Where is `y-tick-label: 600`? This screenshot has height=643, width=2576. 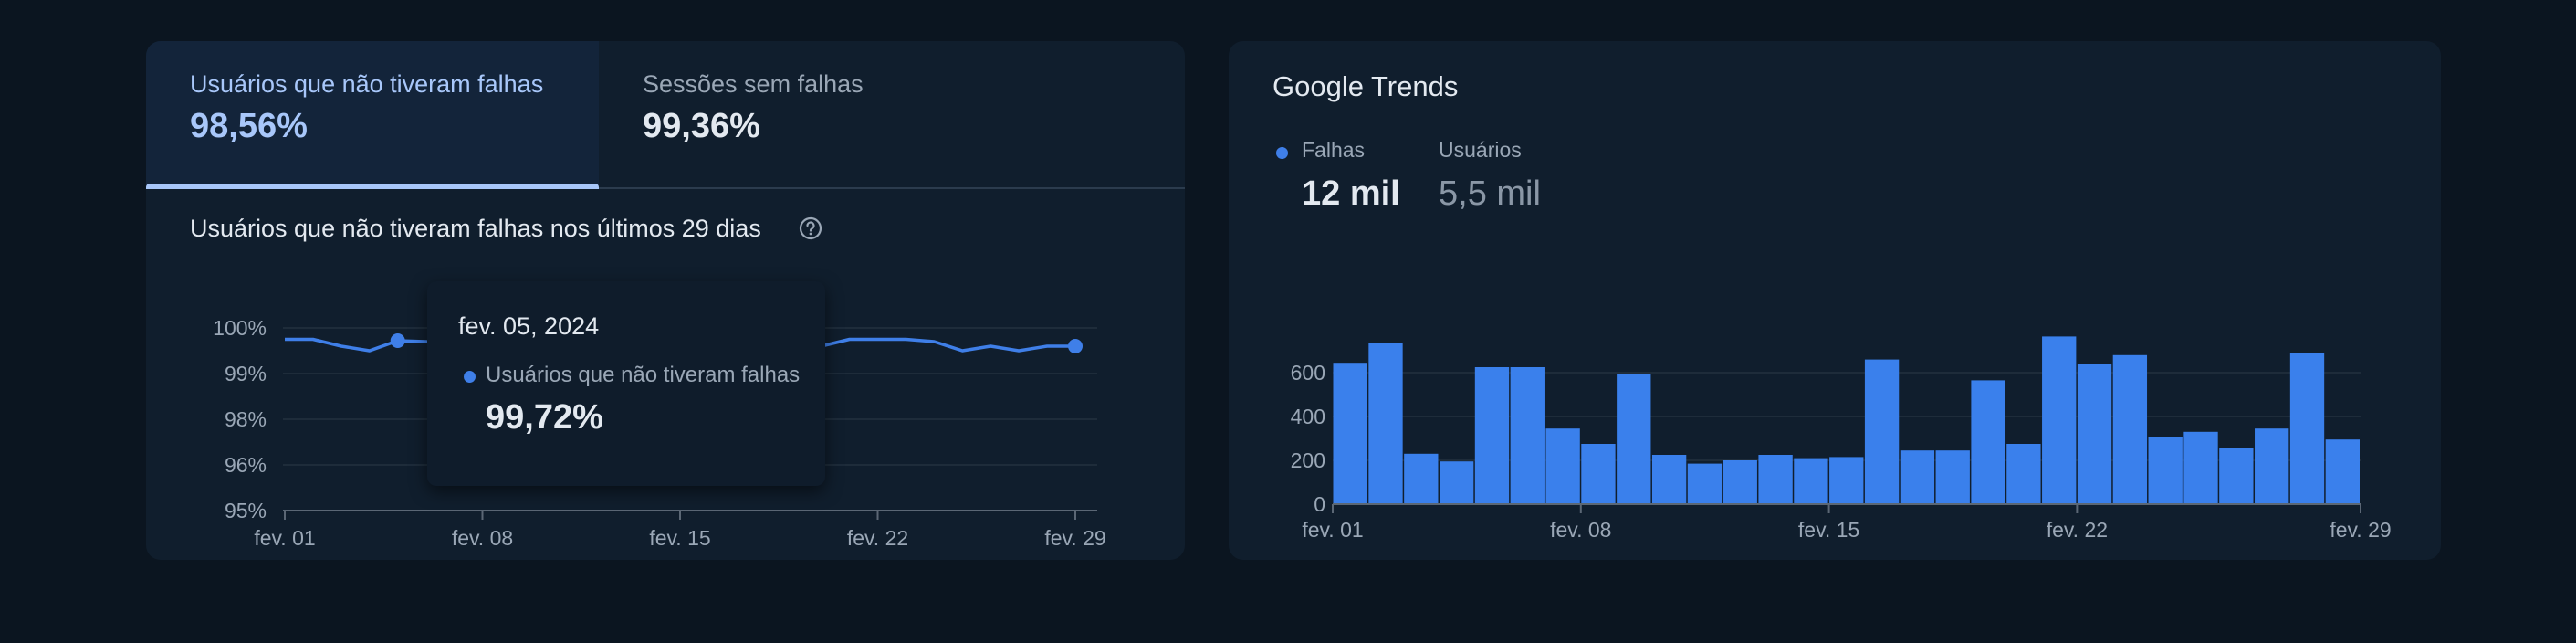
y-tick-label: 600 is located at coordinates (1308, 373).